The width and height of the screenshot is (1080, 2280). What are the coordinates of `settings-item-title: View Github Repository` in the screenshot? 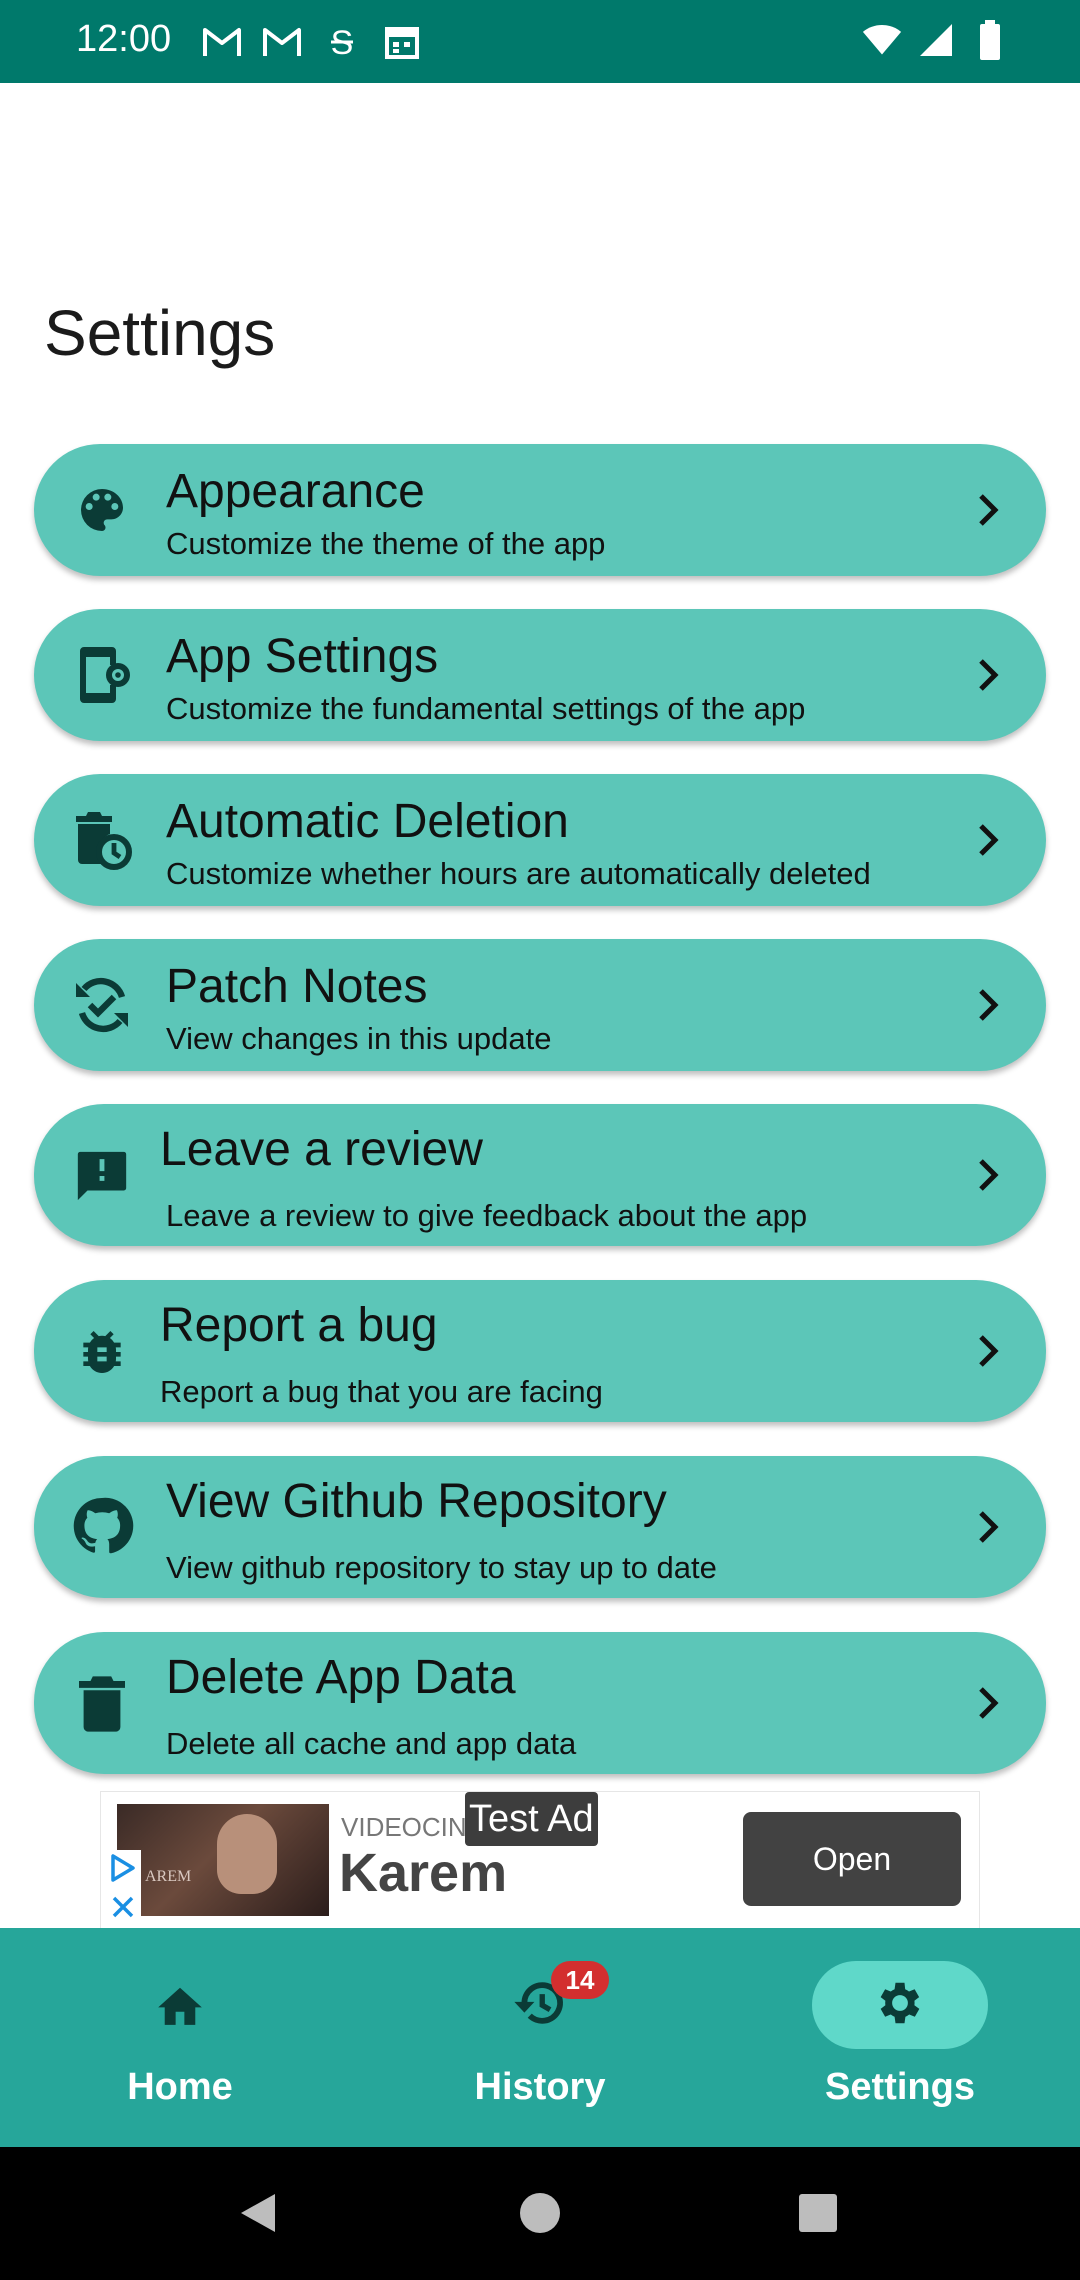 It's located at (416, 1501).